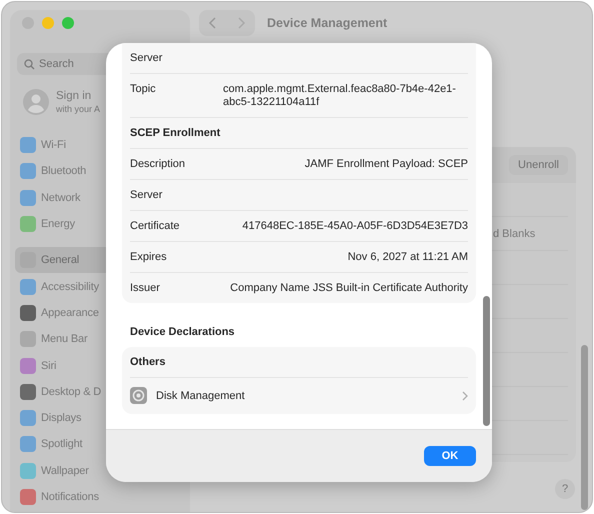 The width and height of the screenshot is (594, 514). I want to click on unenroll-button: Unenroll, so click(538, 165).